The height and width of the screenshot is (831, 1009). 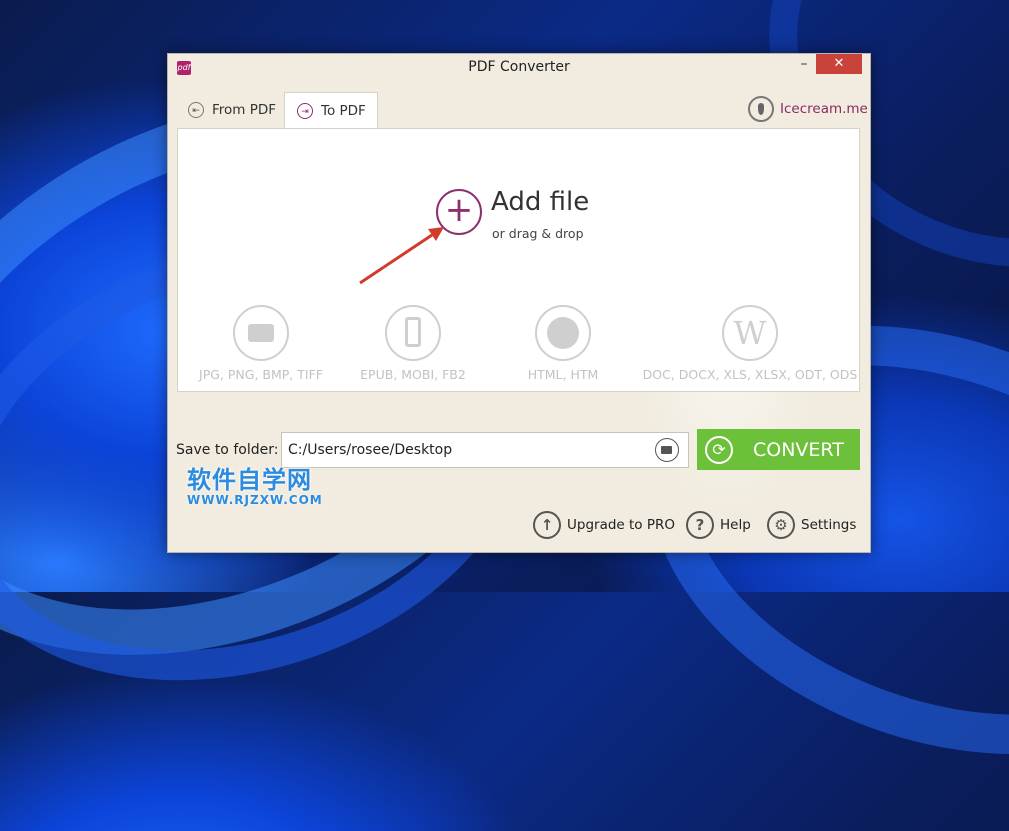 I want to click on settings-button: ⚙ Settings, so click(x=811, y=525).